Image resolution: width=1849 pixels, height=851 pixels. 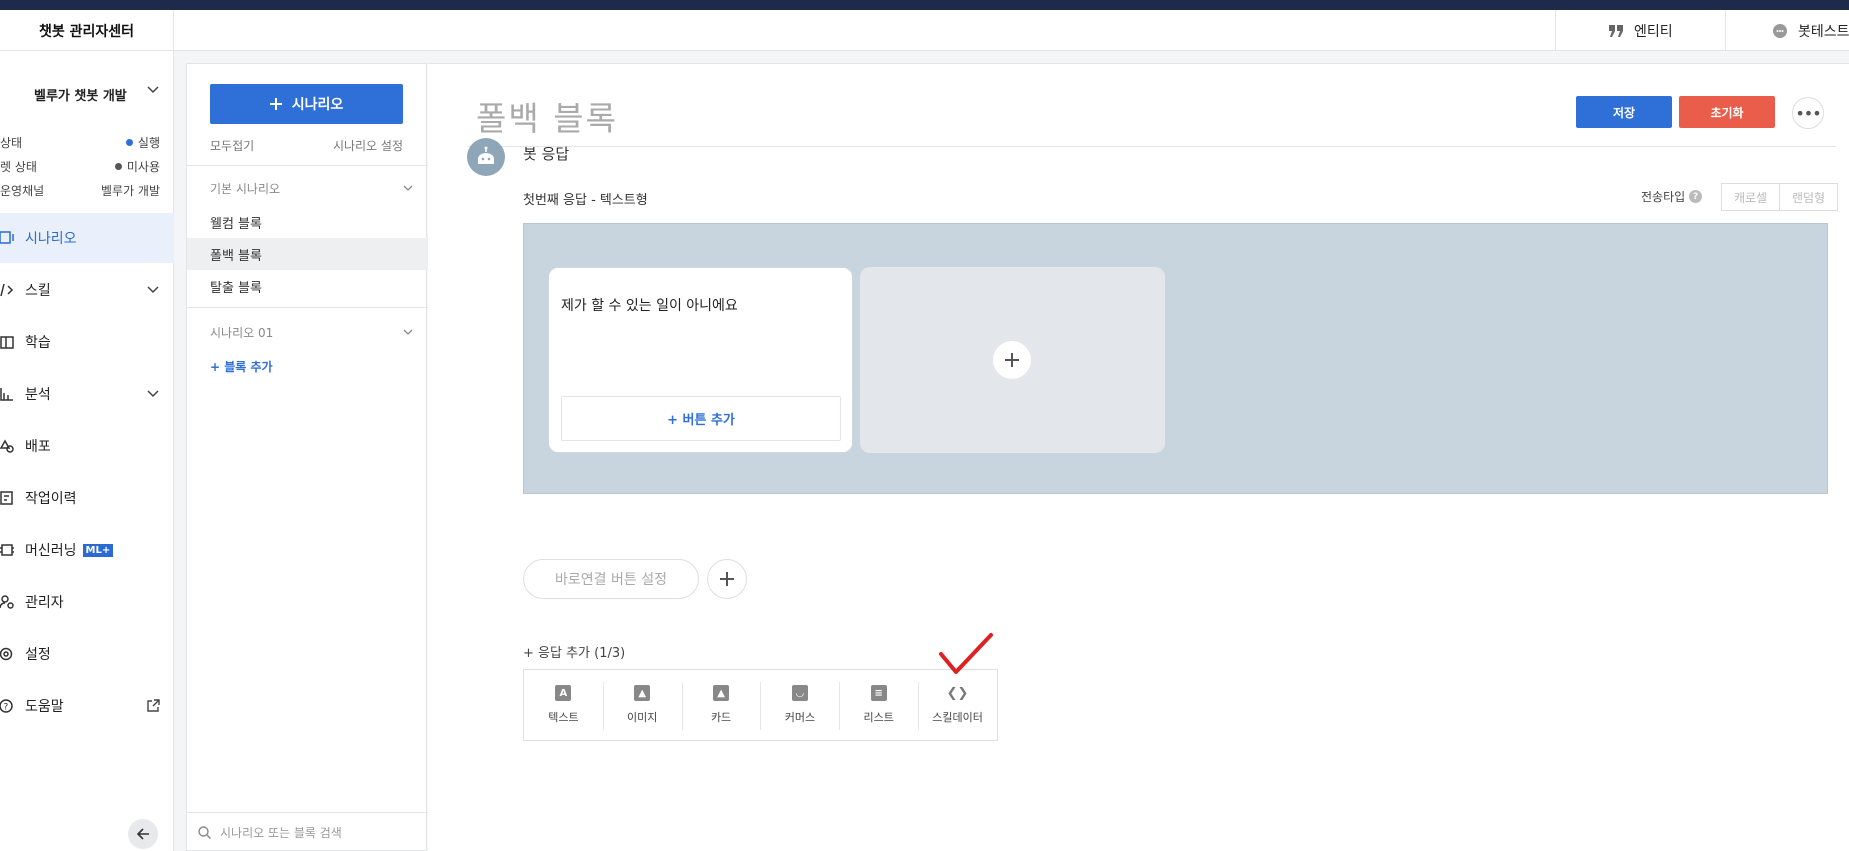 I want to click on response-type-image: ▲ 이미지, so click(x=642, y=705).